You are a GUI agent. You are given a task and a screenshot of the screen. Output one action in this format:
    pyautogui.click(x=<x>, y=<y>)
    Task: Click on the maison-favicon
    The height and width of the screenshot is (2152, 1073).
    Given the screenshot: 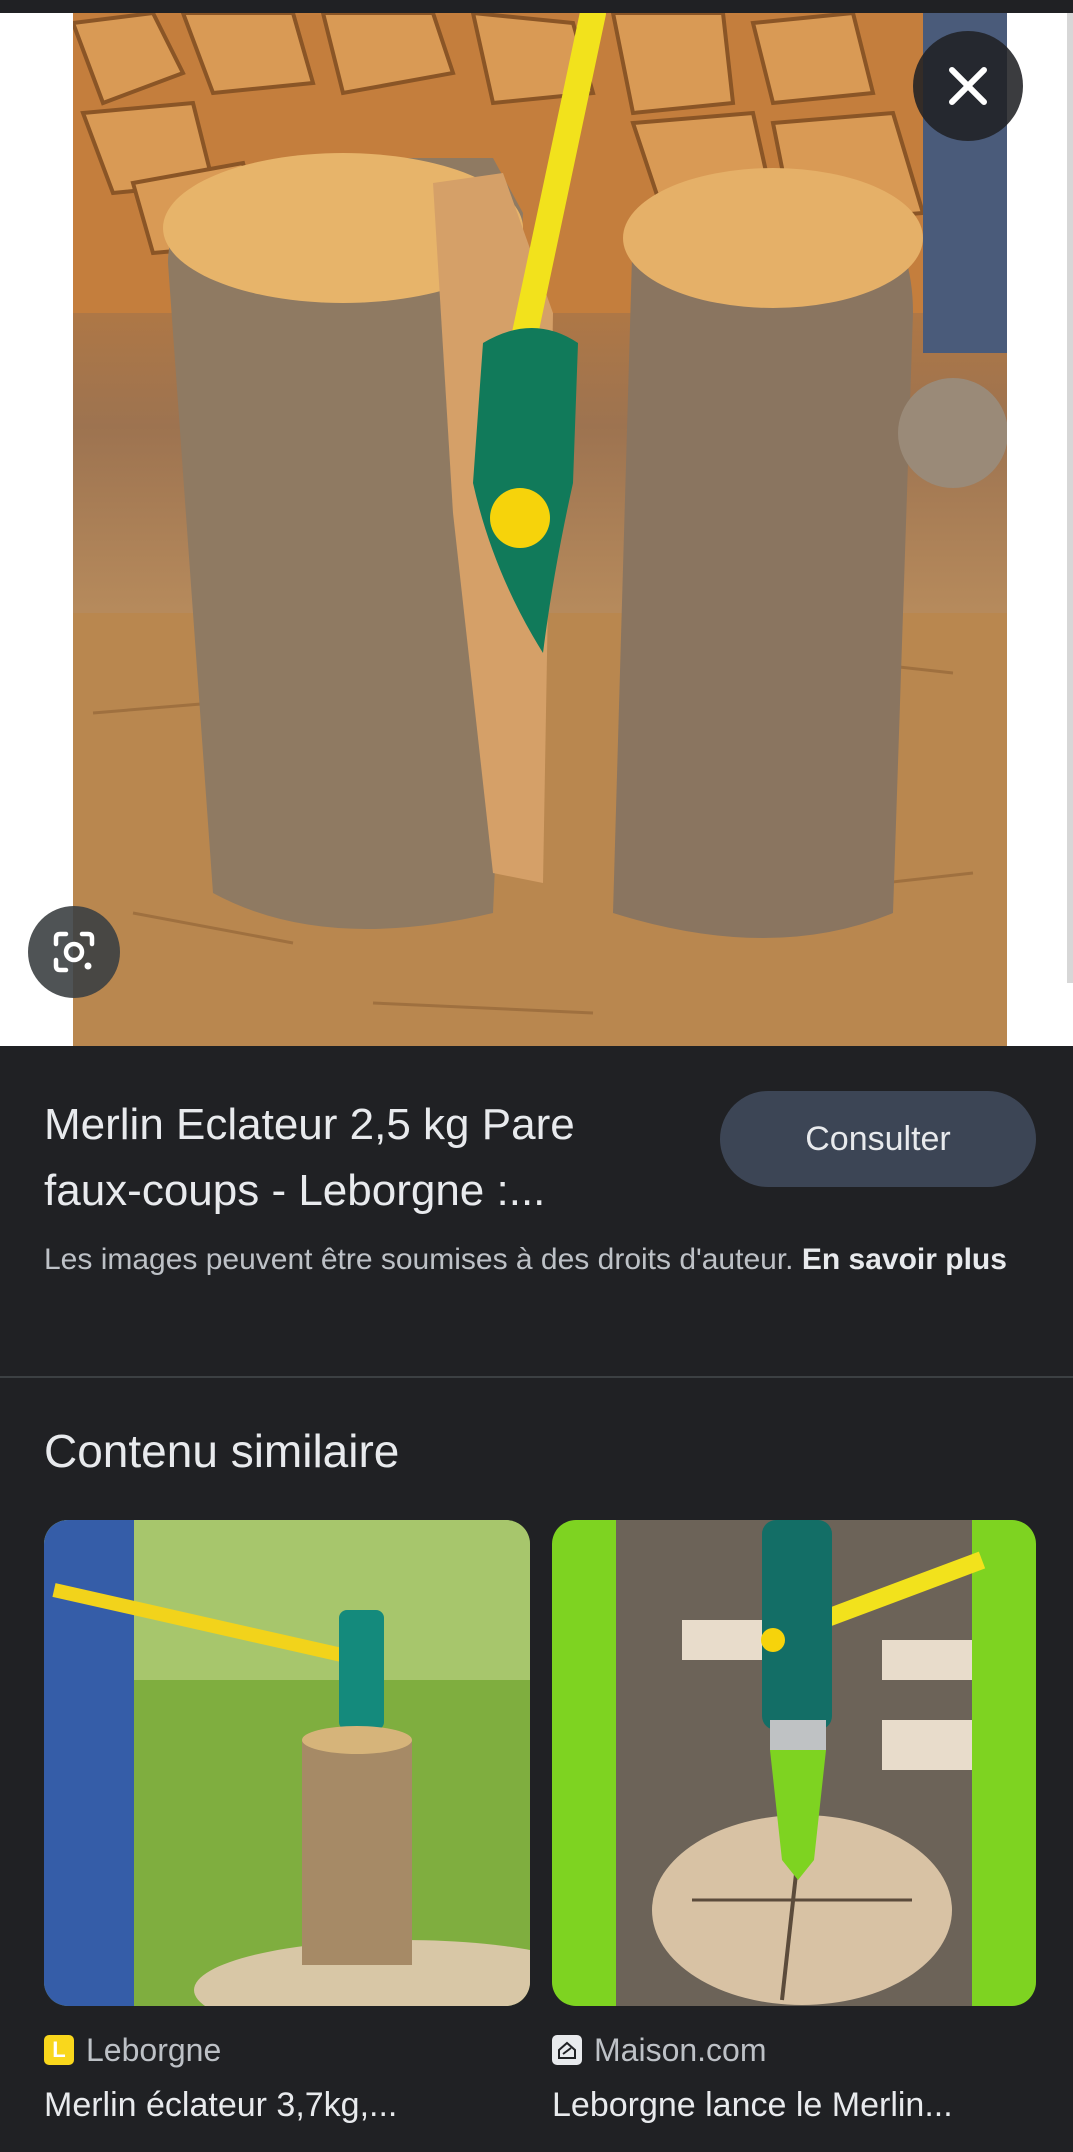 What is the action you would take?
    pyautogui.click(x=567, y=2050)
    